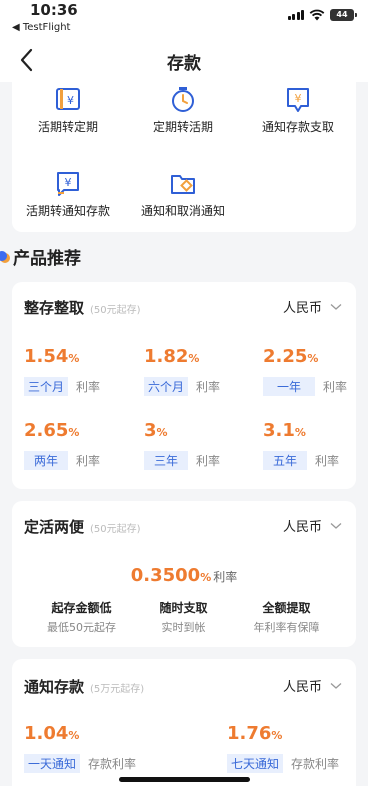  I want to click on card-title: 定活两便 (50元起存), so click(82, 526).